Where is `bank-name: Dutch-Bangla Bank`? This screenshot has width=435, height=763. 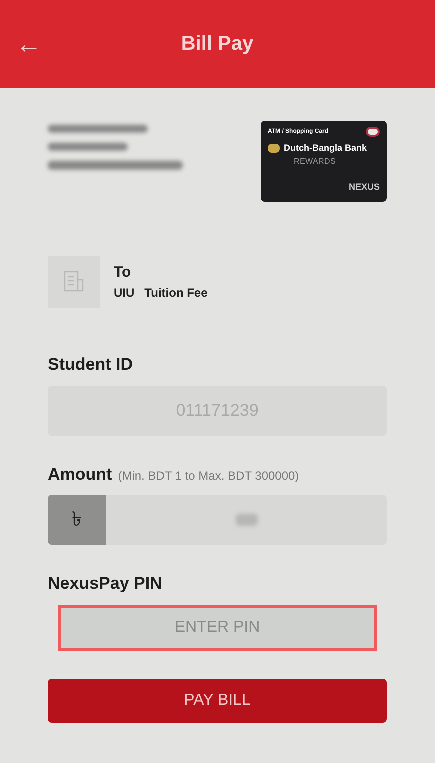
bank-name: Dutch-Bangla Bank is located at coordinates (326, 148).